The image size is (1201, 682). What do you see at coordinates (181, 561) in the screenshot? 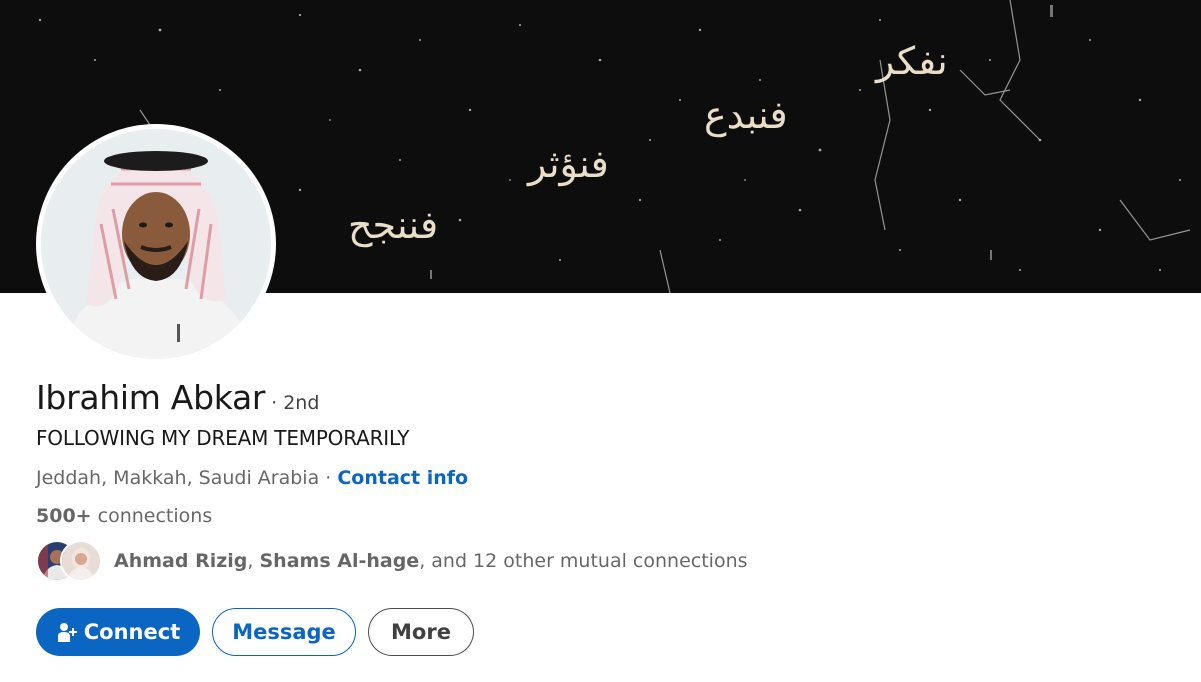
I see `mutual-name-1: Ahmad Rizig` at bounding box center [181, 561].